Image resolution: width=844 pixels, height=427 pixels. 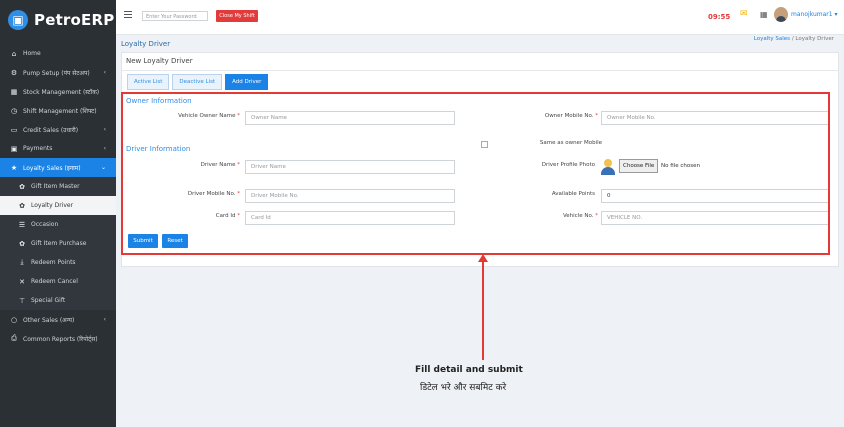 I want to click on sidebar-item-other-sales: ○ Other Sales (अन्य) ‹, so click(x=58, y=319).